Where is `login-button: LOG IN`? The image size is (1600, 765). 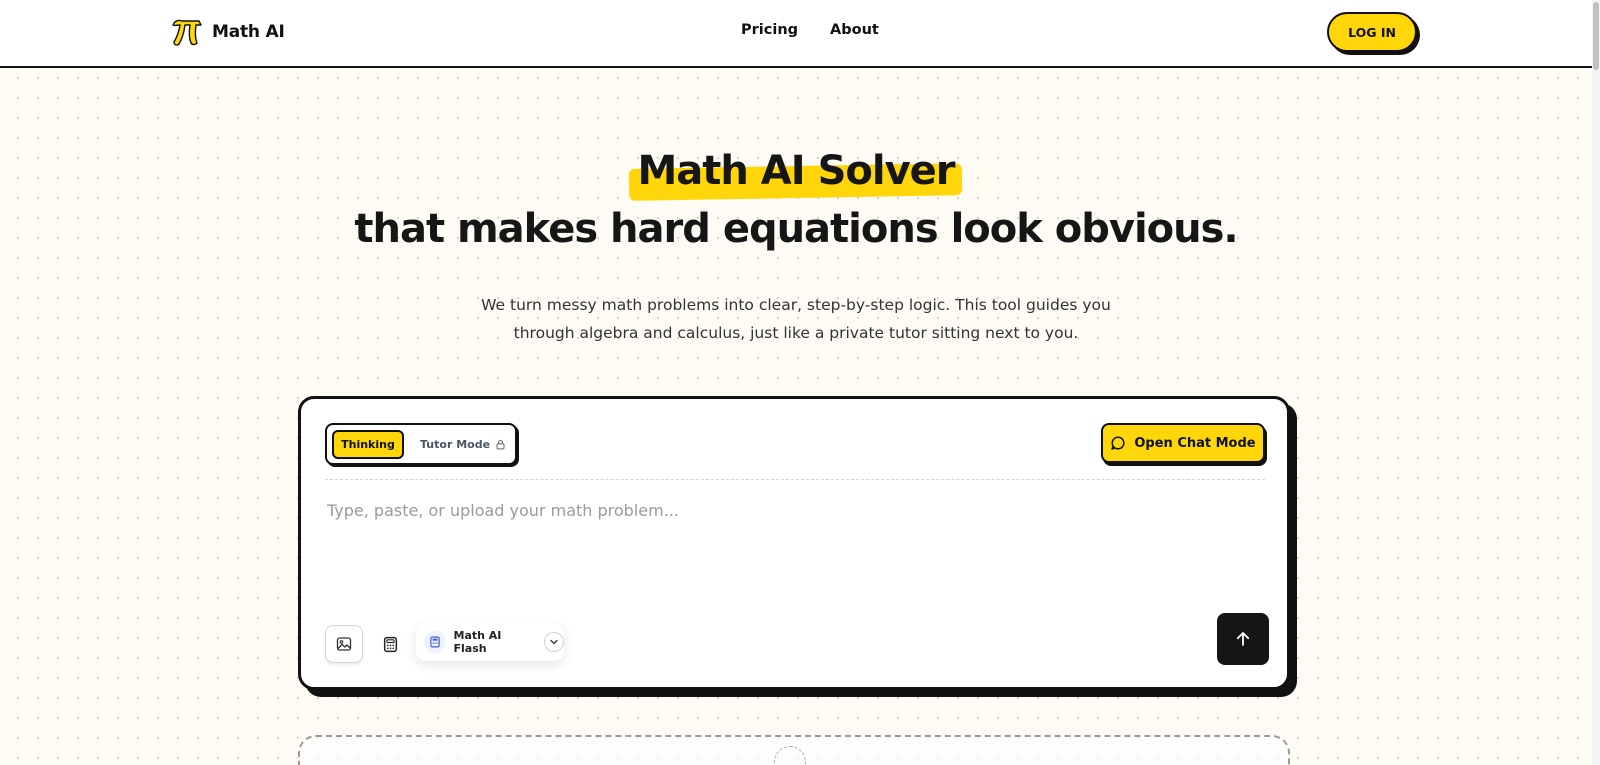 login-button: LOG IN is located at coordinates (1372, 32).